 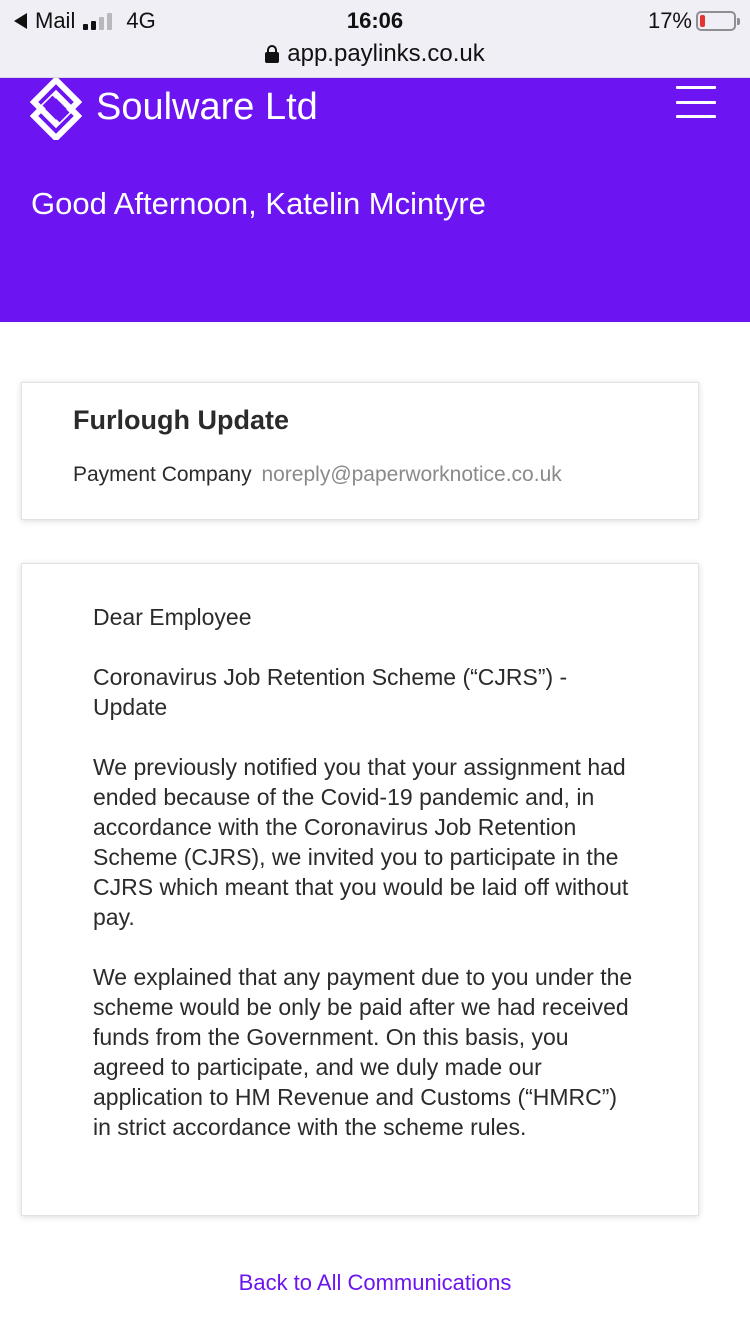 I want to click on sender-name: Payment Company, so click(x=162, y=474).